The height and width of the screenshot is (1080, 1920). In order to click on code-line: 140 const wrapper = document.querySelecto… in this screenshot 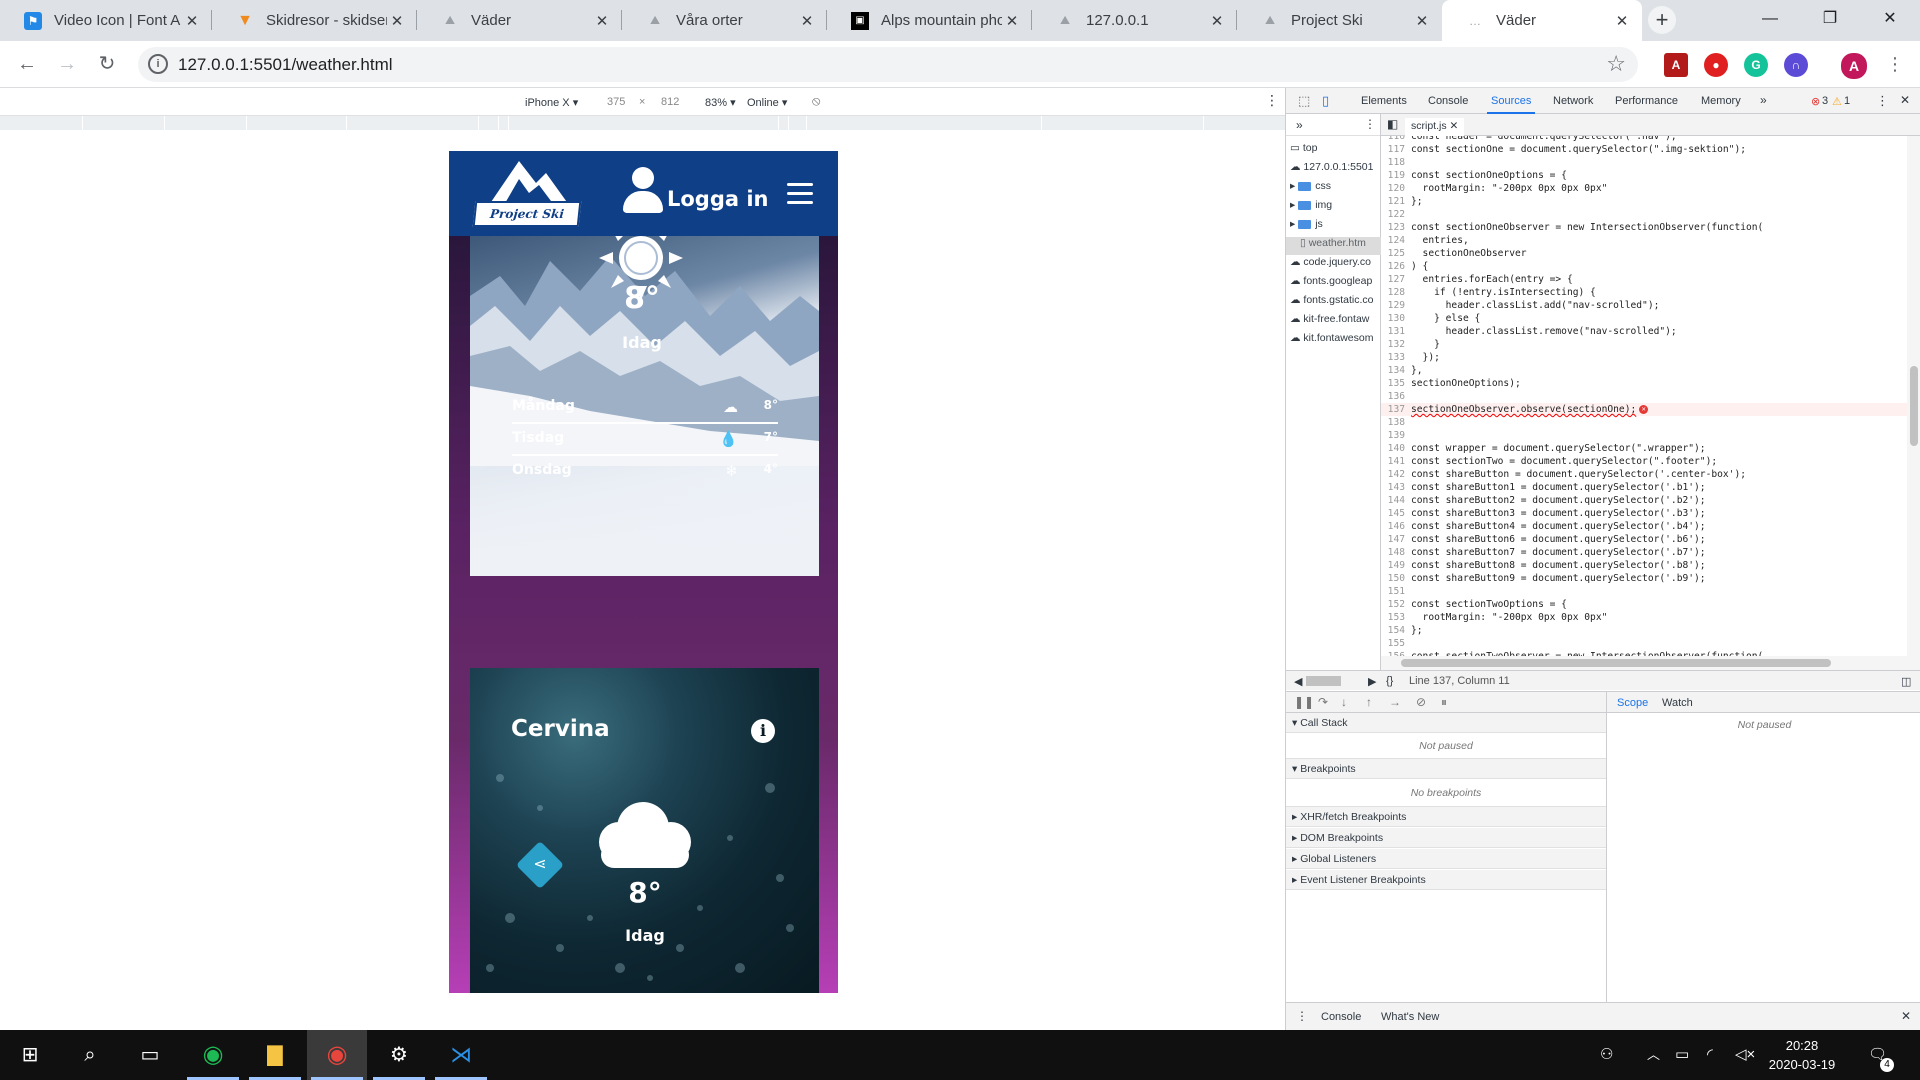, I will do `click(1648, 448)`.